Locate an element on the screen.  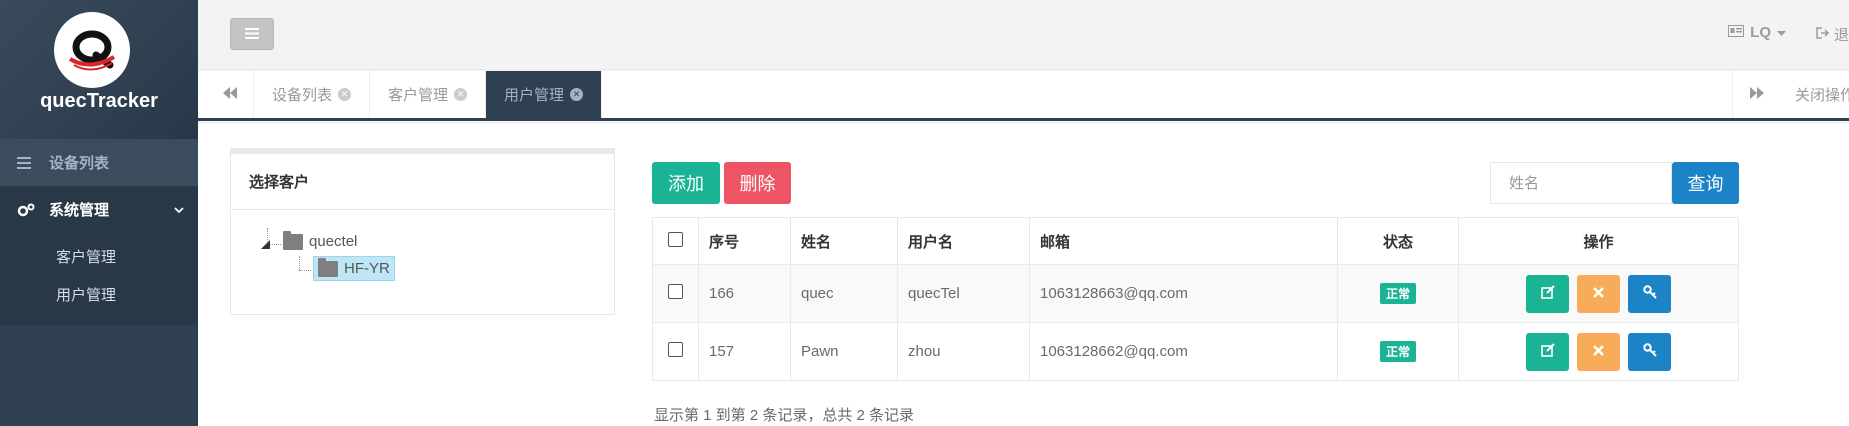
sidebar-item-device-list: 设备列表 is located at coordinates (99, 162).